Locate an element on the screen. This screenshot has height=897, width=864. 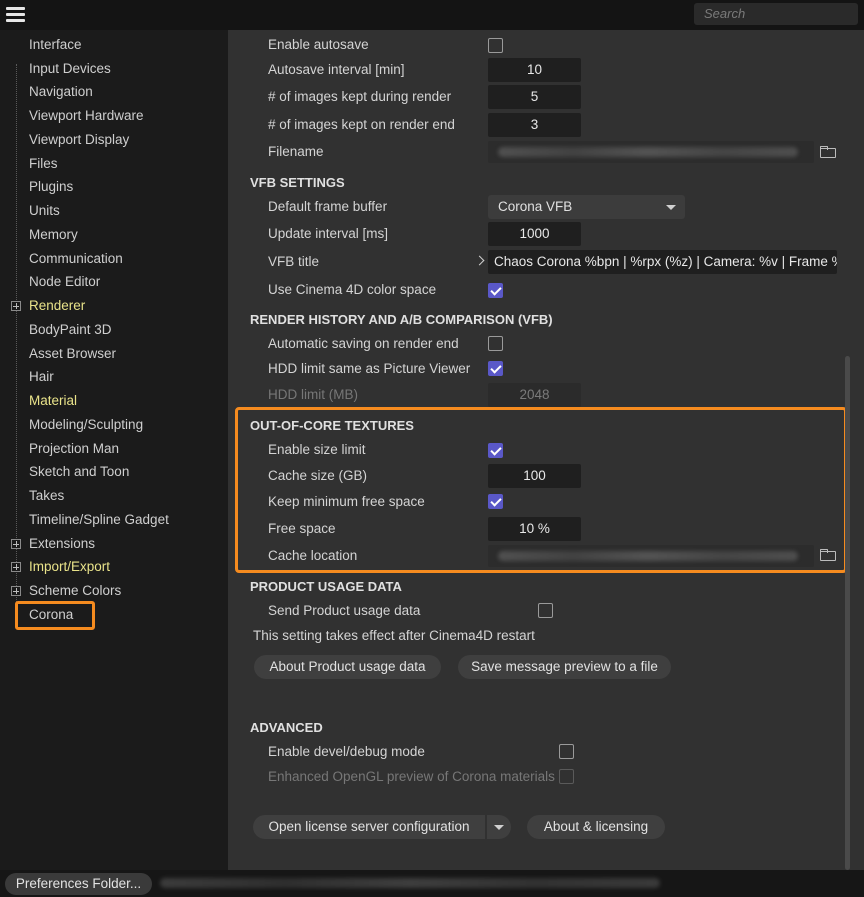
autosave-interval-input: 10 is located at coordinates (534, 70).